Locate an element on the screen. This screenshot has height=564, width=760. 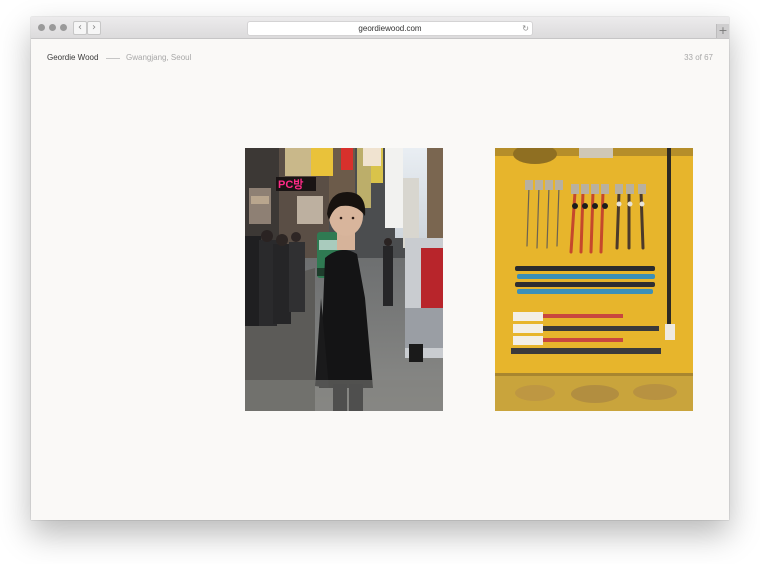
image-counter: 33 of 67 is located at coordinates (698, 57).